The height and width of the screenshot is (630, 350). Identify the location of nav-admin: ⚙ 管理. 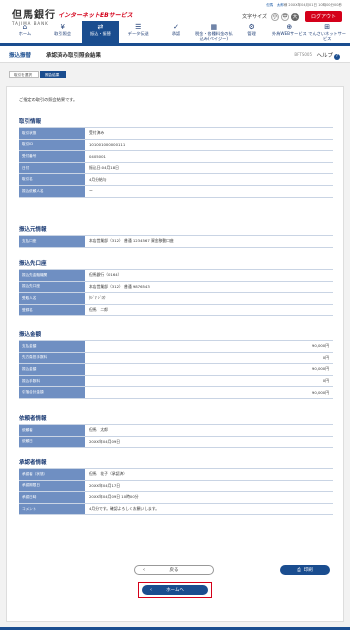
(252, 32).